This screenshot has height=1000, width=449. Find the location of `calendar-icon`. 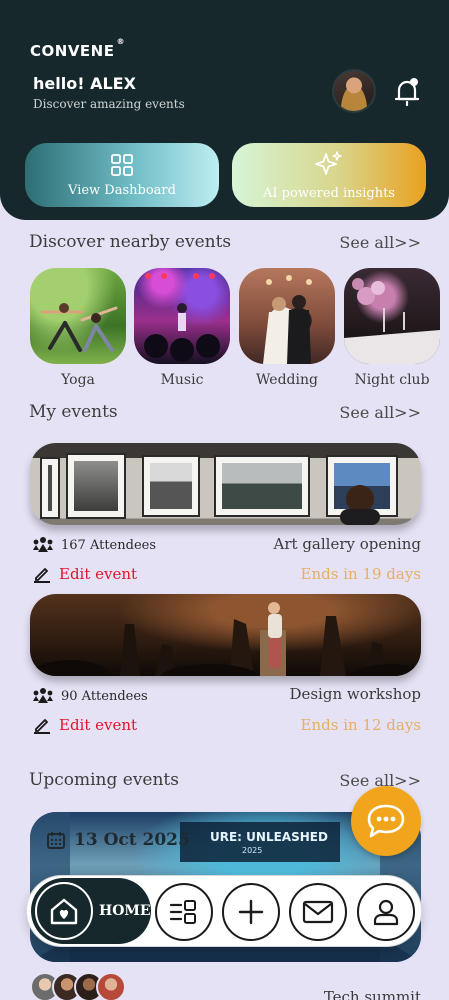

calendar-icon is located at coordinates (56, 840).